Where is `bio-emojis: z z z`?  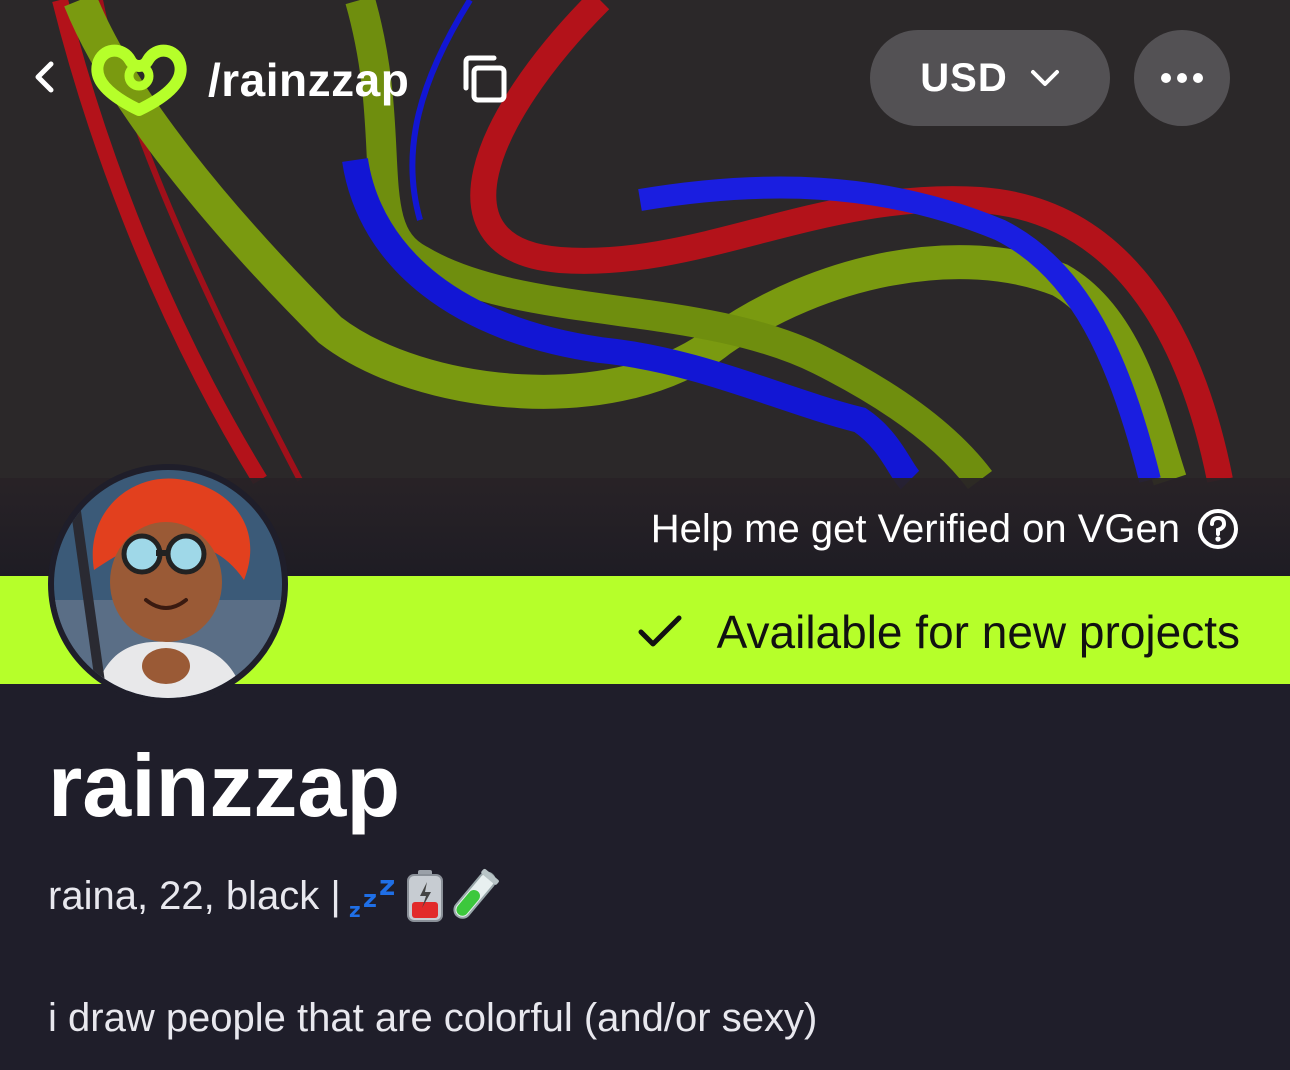
bio-emojis: z z z is located at coordinates (424, 896).